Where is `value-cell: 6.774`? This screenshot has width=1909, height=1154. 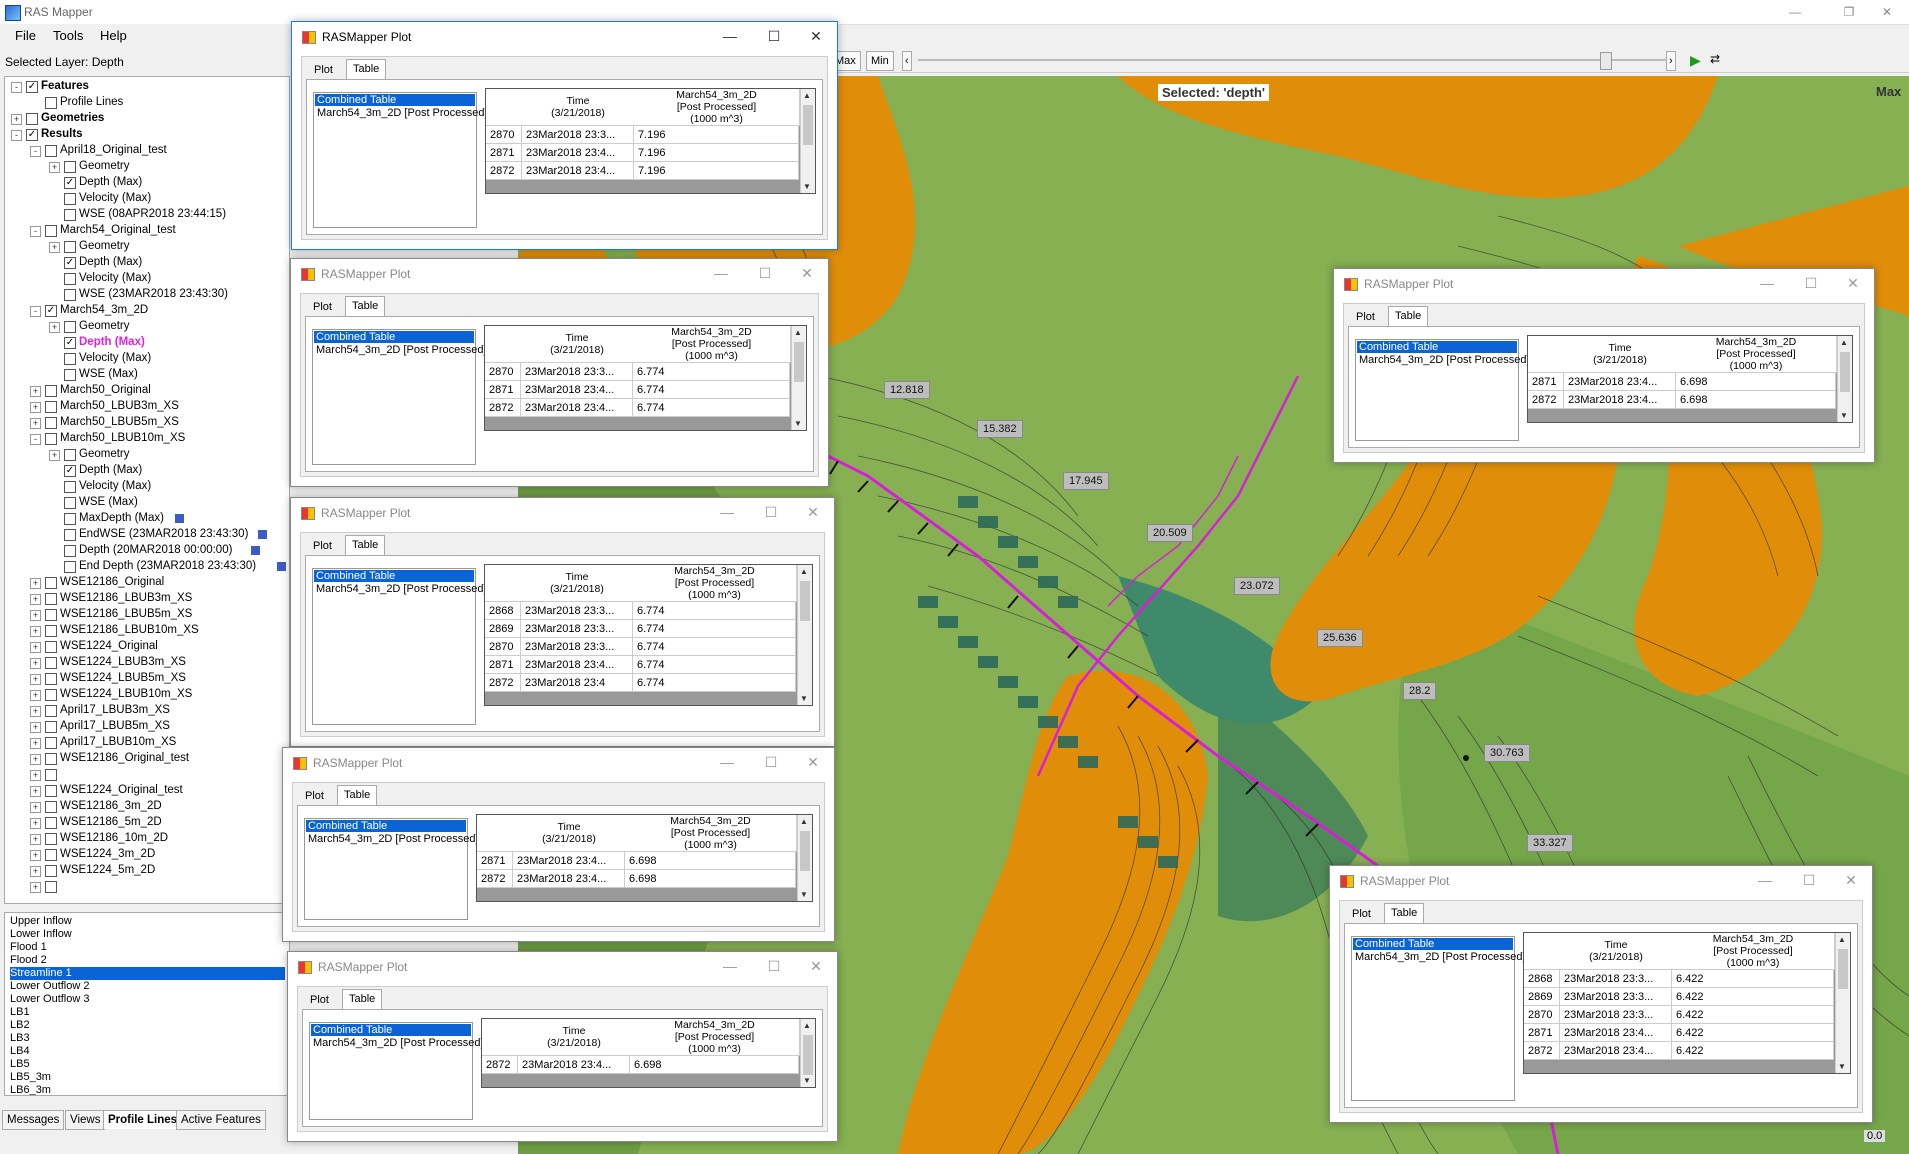 value-cell: 6.774 is located at coordinates (714, 683).